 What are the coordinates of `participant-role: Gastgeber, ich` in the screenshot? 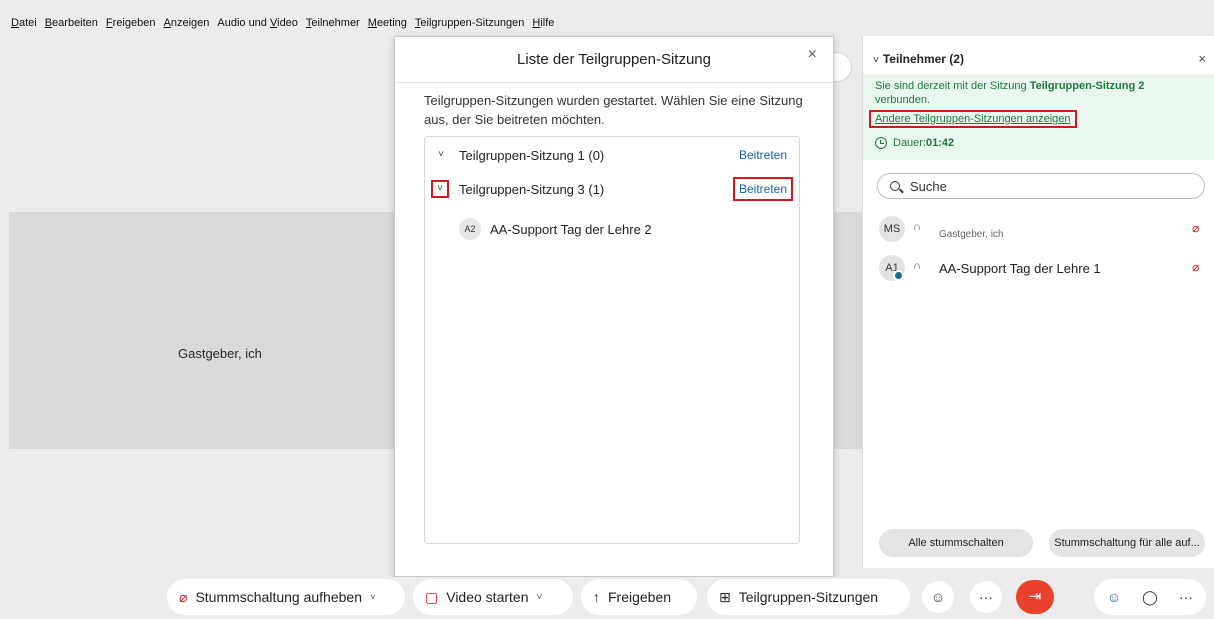 It's located at (971, 234).